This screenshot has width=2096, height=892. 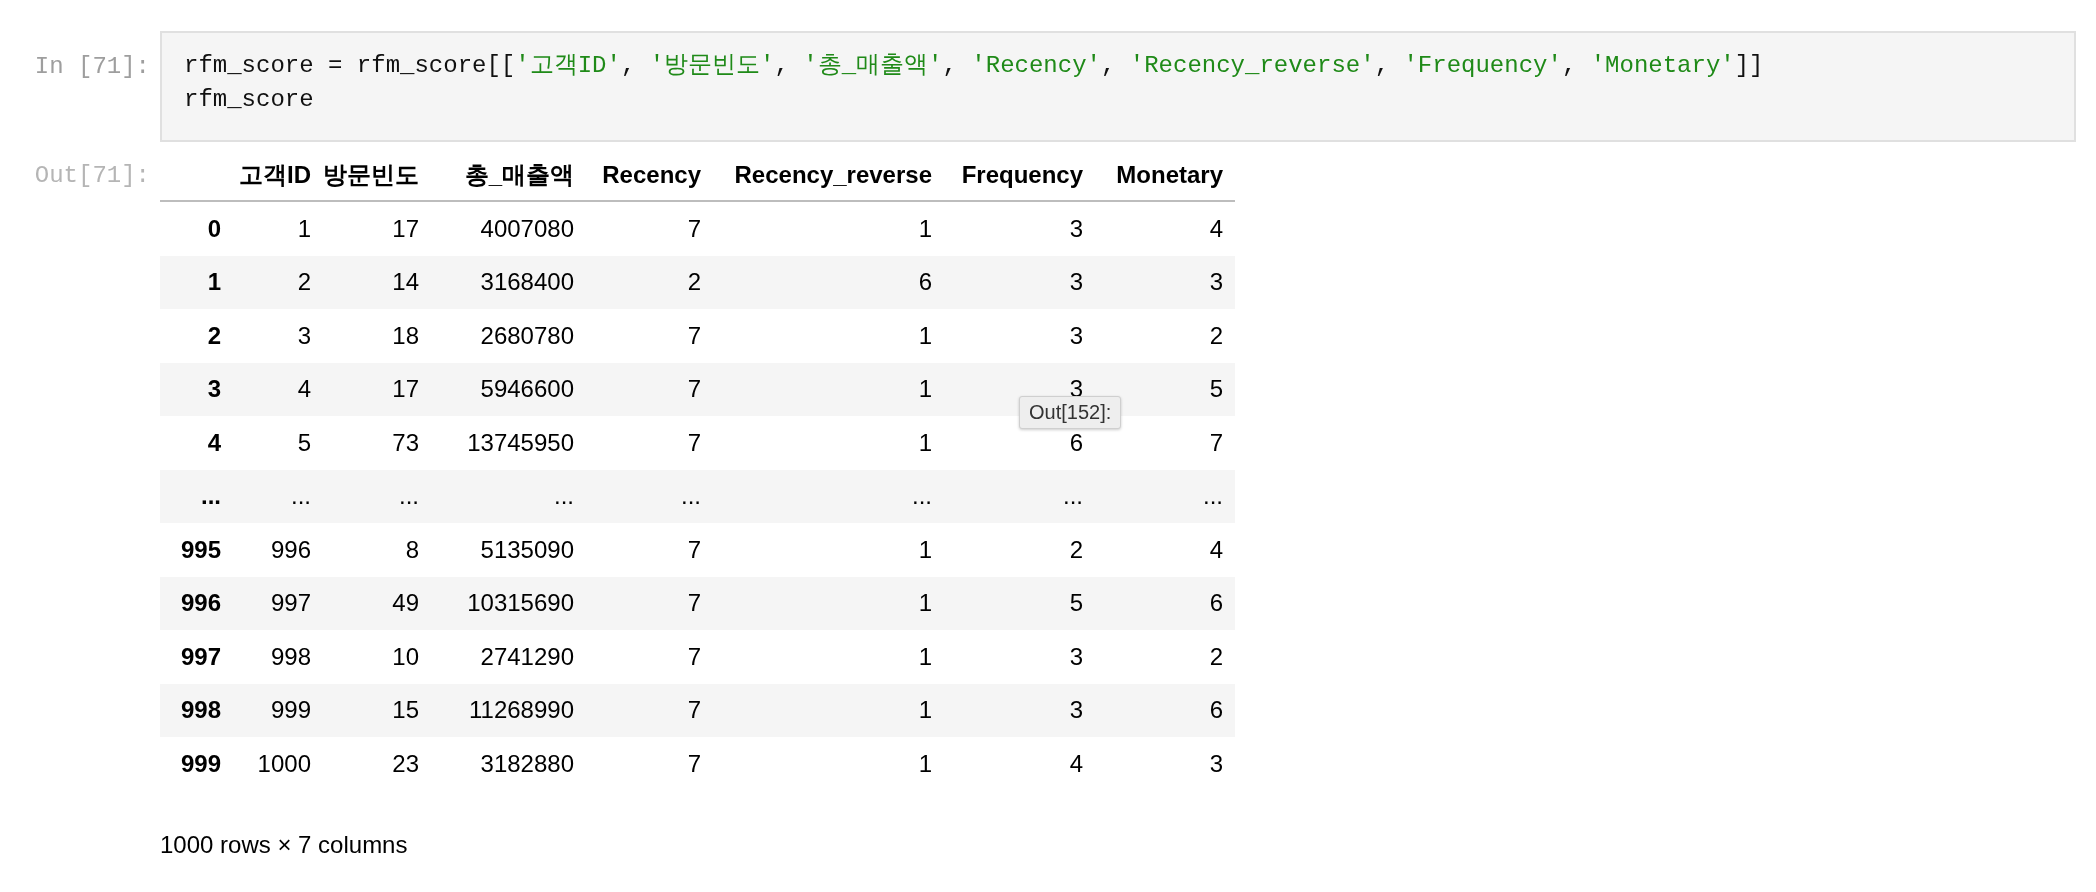 I want to click on row-index: 0, so click(x=214, y=228).